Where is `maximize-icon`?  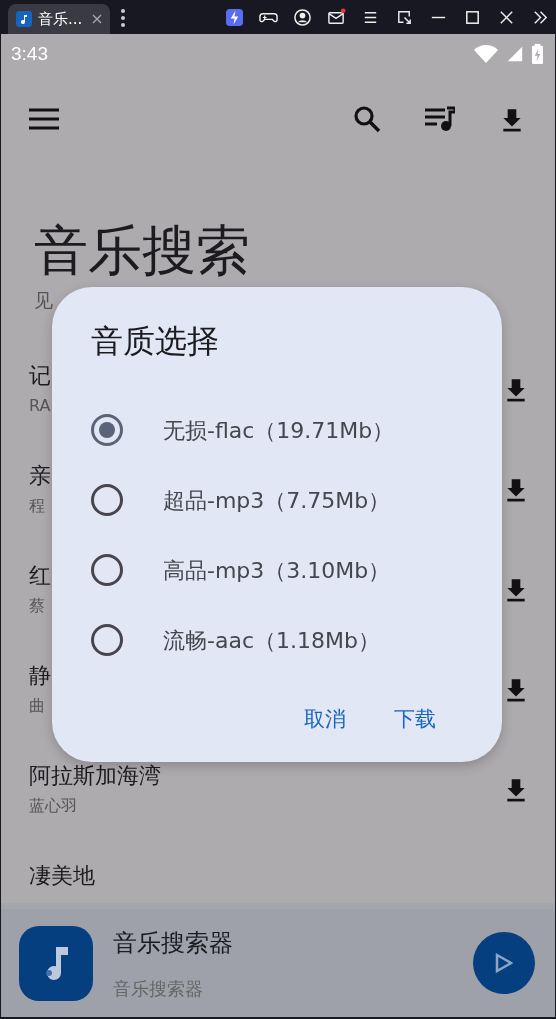 maximize-icon is located at coordinates (472, 17).